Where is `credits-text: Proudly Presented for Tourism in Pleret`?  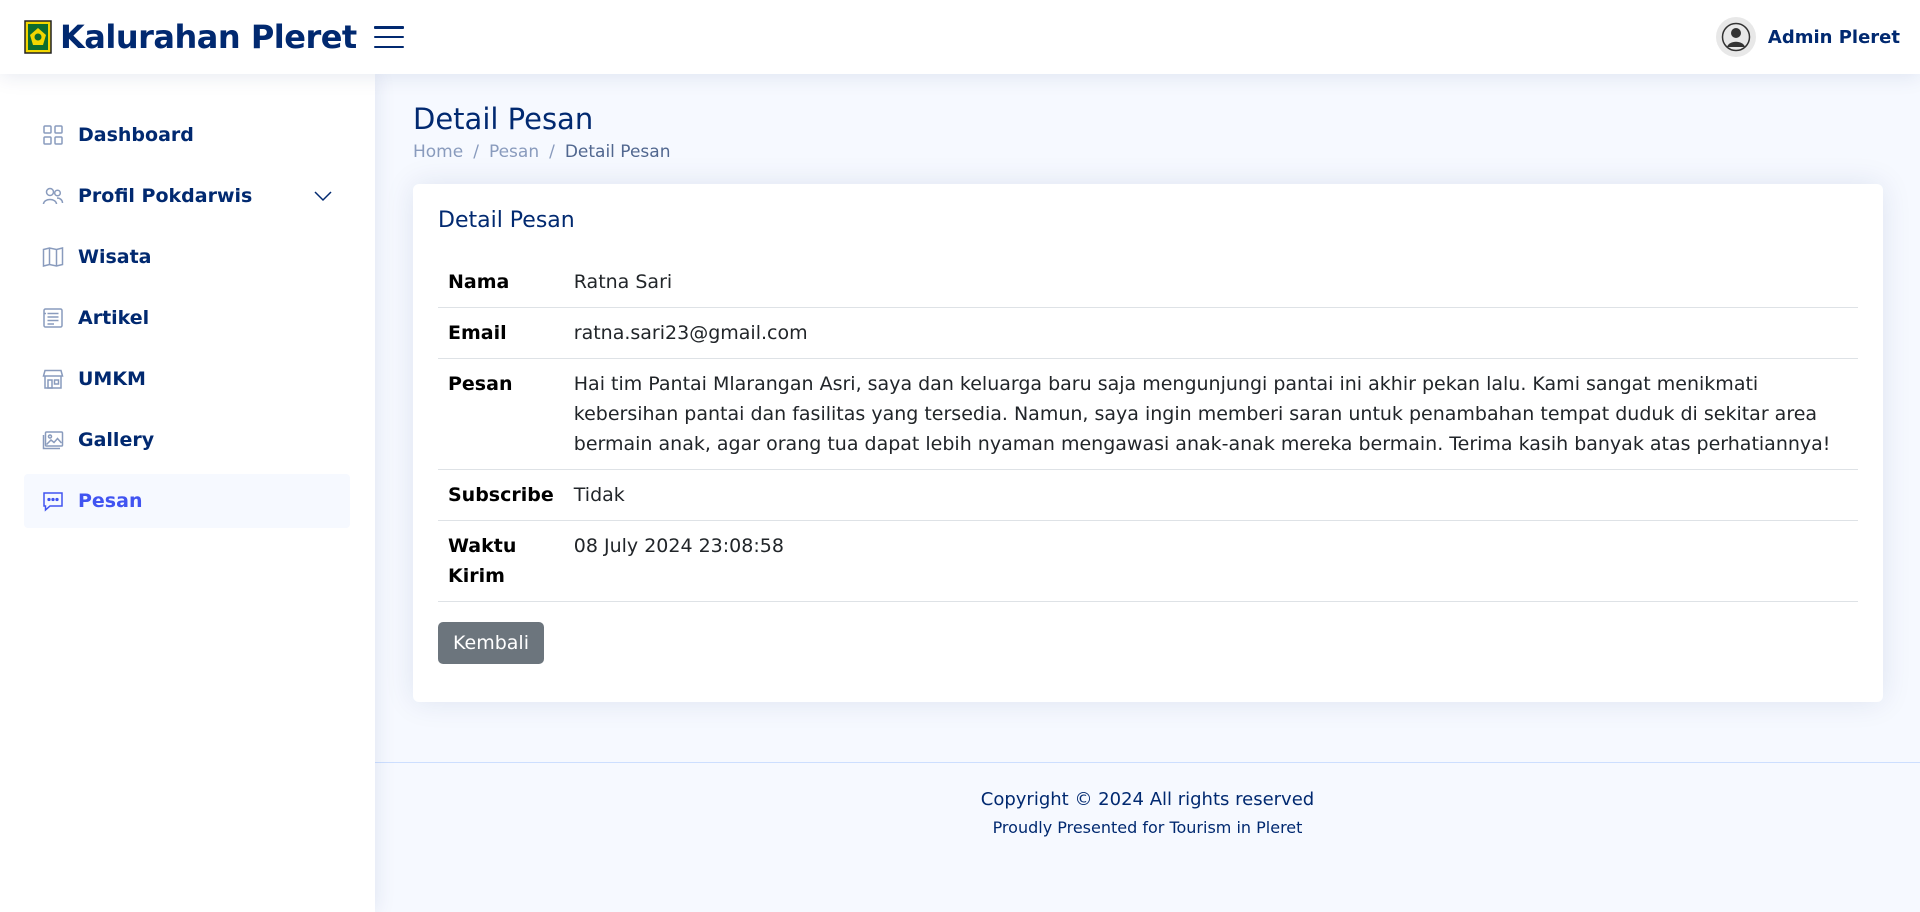 credits-text: Proudly Presented for Tourism in Pleret is located at coordinates (1147, 827).